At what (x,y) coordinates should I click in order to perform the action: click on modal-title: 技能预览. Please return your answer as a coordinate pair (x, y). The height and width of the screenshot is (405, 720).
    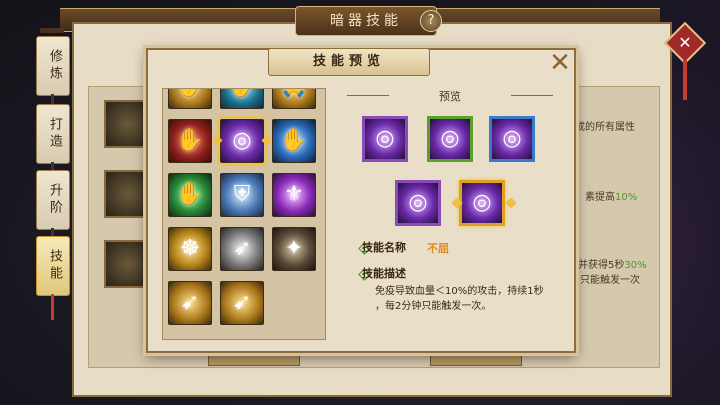
    Looking at the image, I should click on (349, 62).